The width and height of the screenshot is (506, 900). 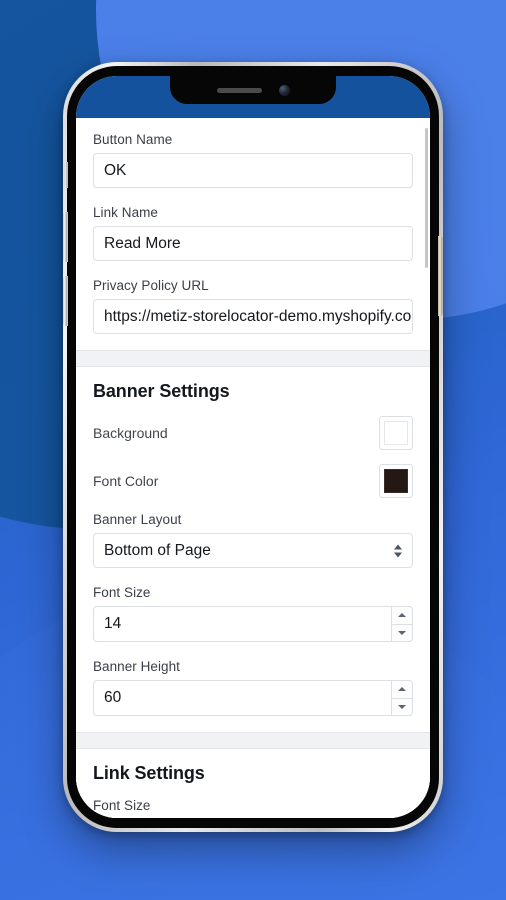 What do you see at coordinates (136, 666) in the screenshot?
I see `banner-height-label: Banner Height` at bounding box center [136, 666].